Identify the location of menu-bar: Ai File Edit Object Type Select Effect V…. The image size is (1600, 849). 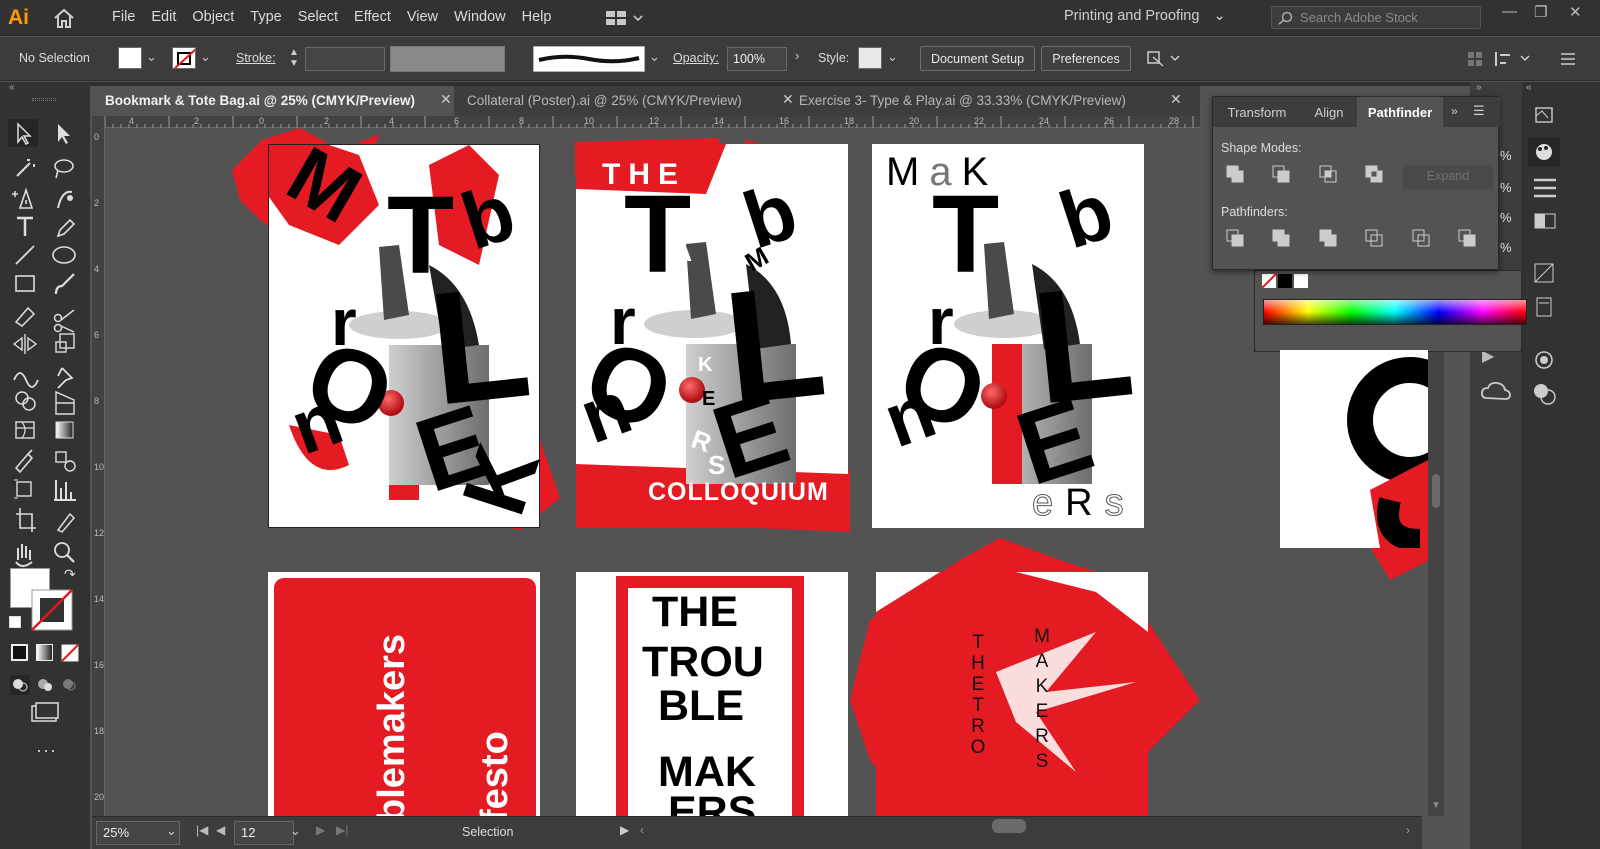
(800, 18).